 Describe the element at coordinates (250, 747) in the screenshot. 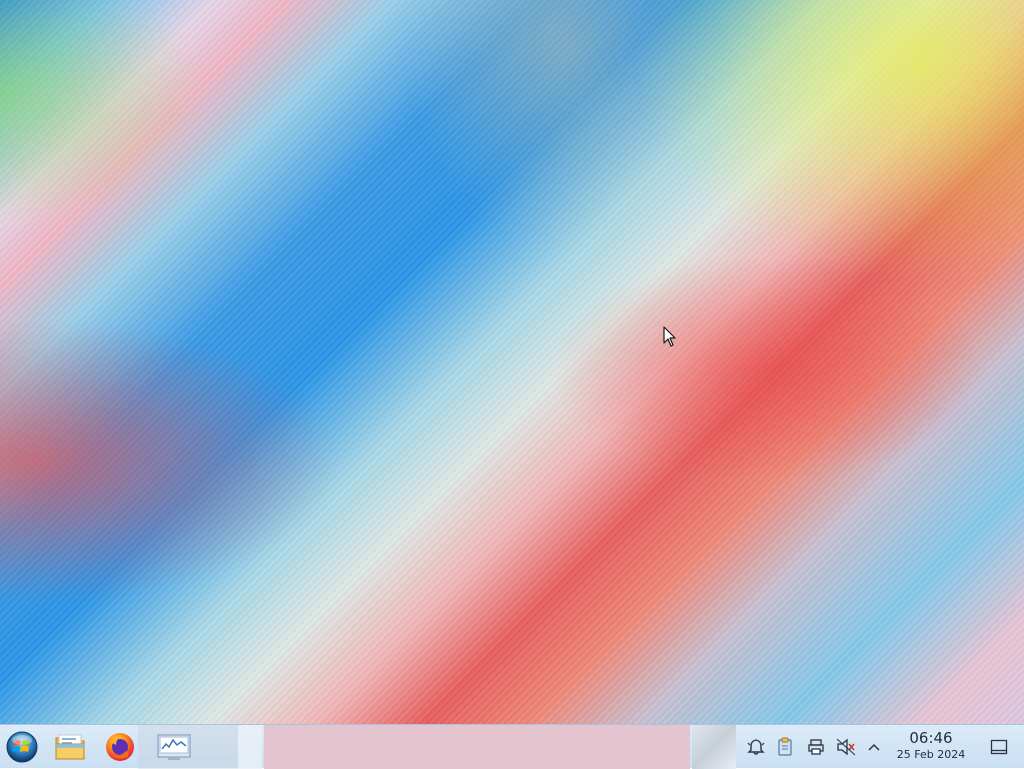

I see `taskbar-separator` at that location.